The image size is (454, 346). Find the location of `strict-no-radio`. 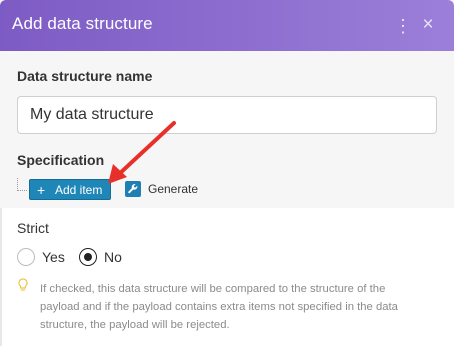

strict-no-radio is located at coordinates (88, 257).